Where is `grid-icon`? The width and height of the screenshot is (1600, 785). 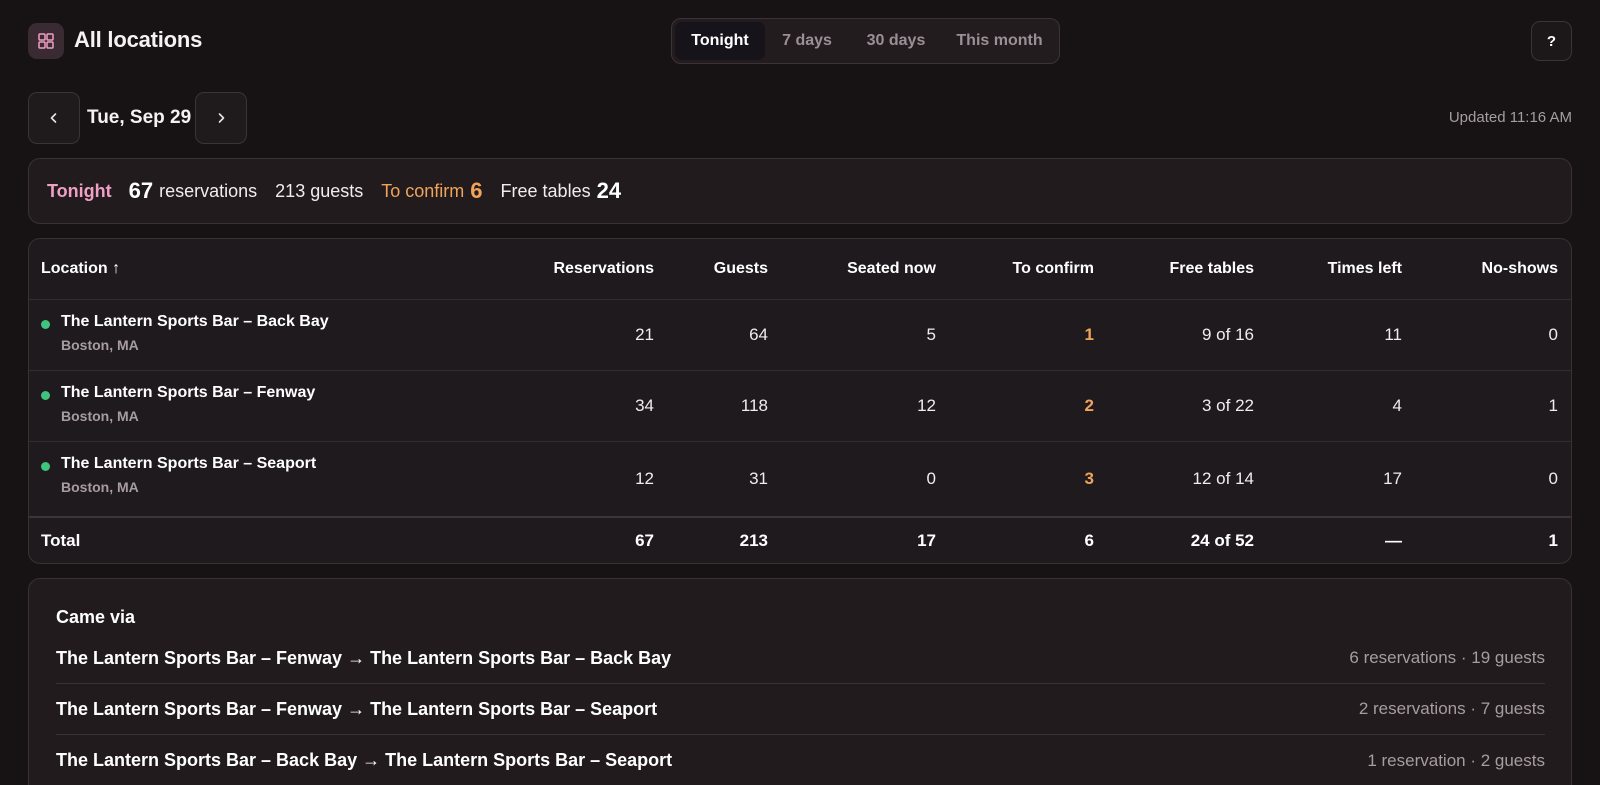 grid-icon is located at coordinates (46, 41).